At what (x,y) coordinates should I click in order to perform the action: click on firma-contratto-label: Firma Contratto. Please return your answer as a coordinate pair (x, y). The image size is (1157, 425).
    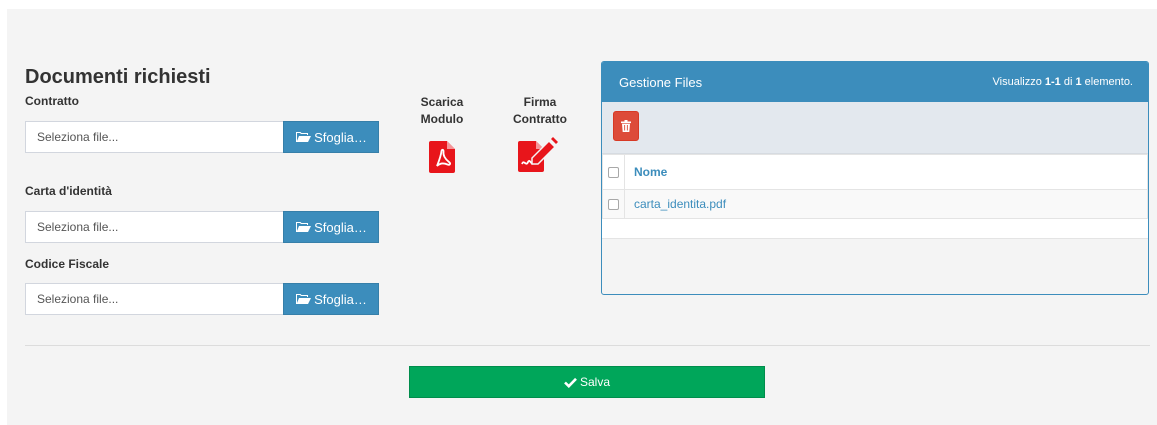
    Looking at the image, I should click on (540, 111).